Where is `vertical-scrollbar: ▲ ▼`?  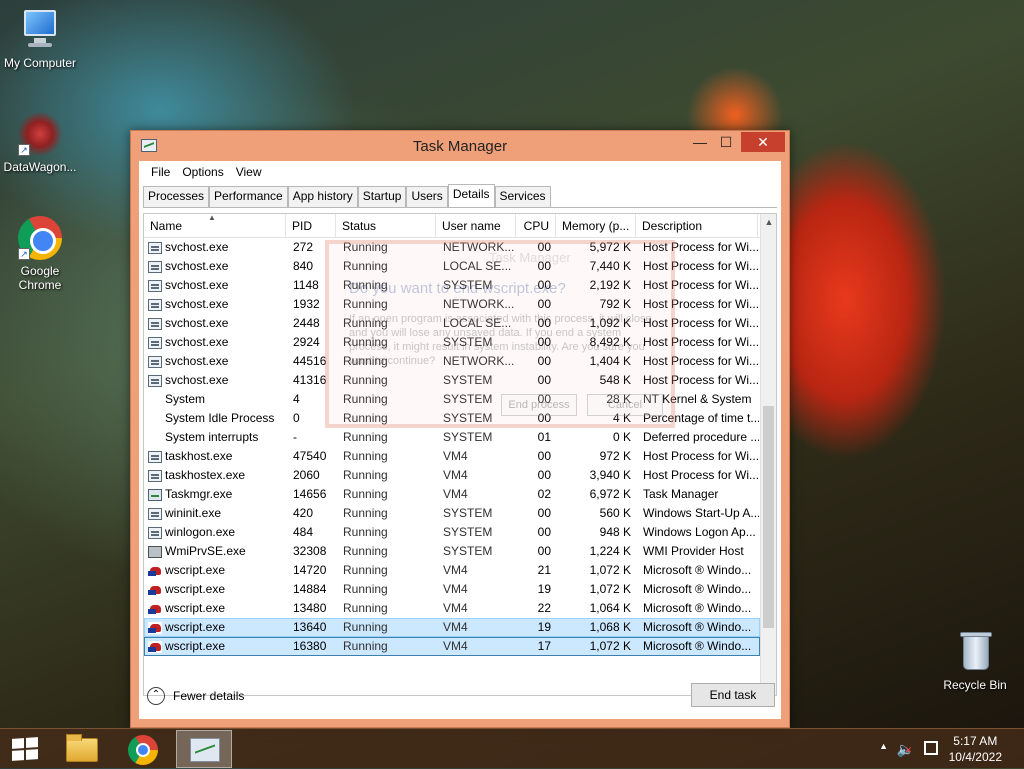 vertical-scrollbar: ▲ ▼ is located at coordinates (768, 454).